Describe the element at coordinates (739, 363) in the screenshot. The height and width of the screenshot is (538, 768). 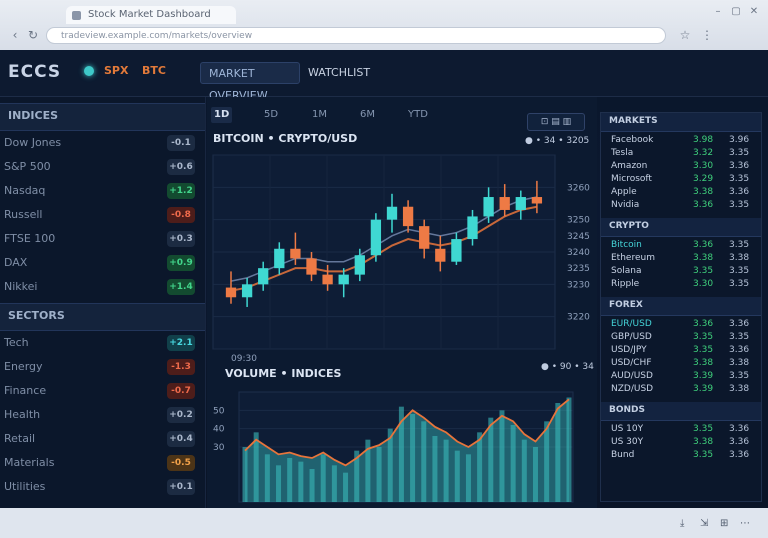
I see `market-ask: 3.38` at that location.